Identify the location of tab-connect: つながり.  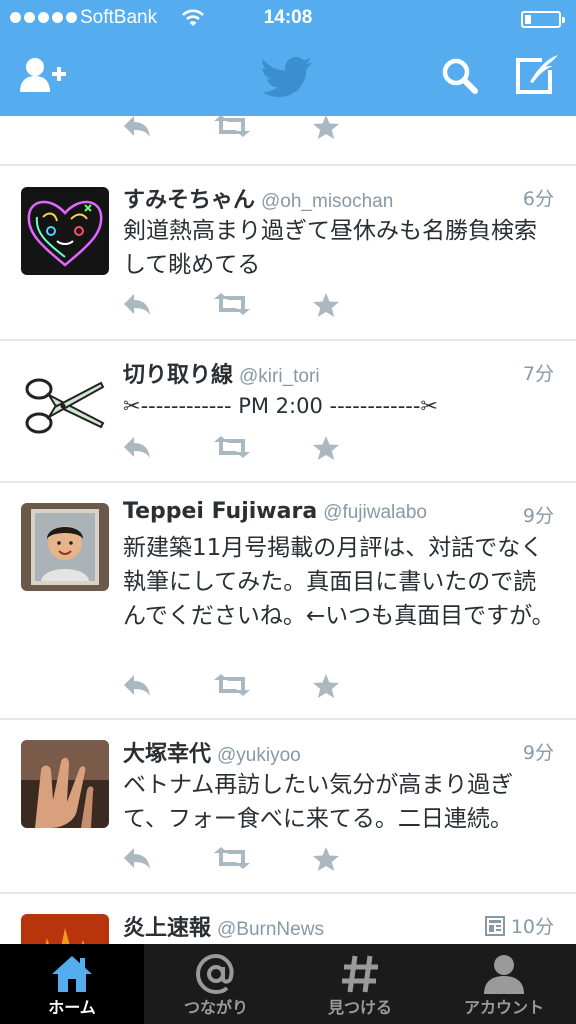
(216, 984).